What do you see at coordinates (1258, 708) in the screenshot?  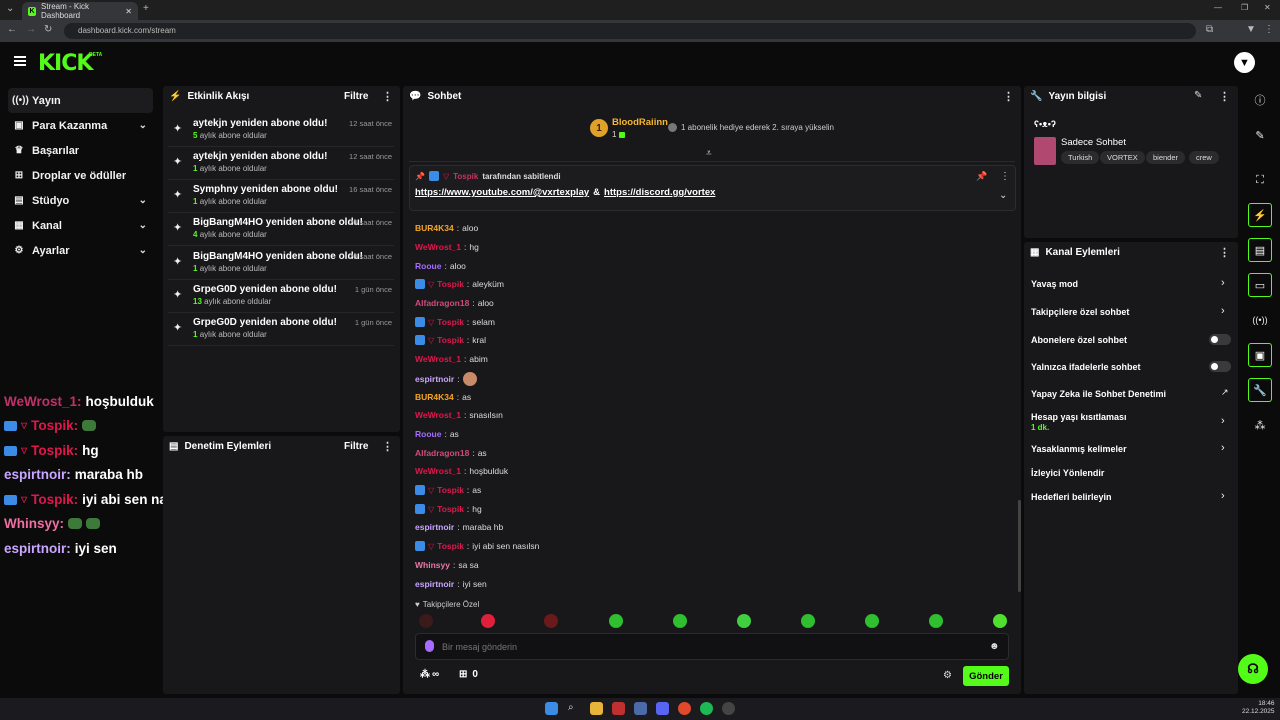 I see `clock: 18:46 22.12.2025` at bounding box center [1258, 708].